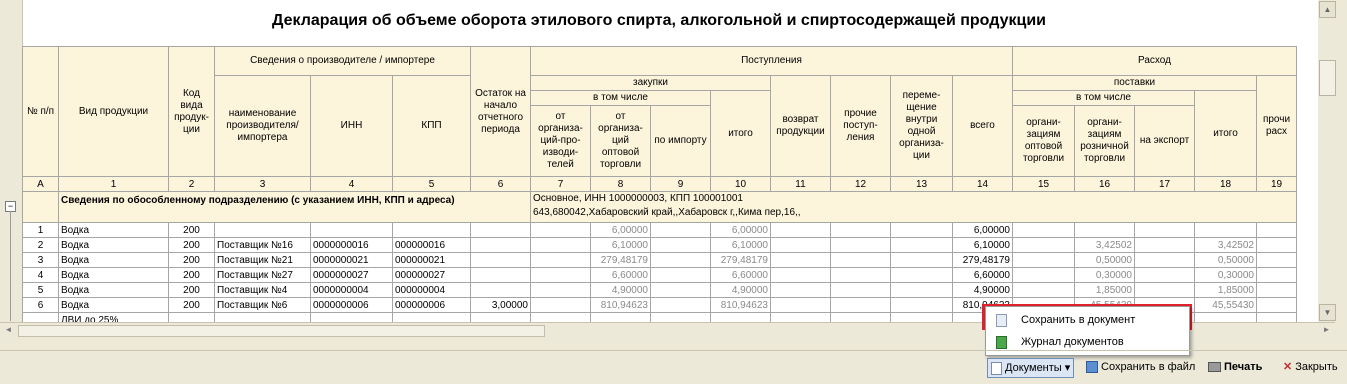 This screenshot has height=384, width=1347. Describe the element at coordinates (1327, 78) in the screenshot. I see `vertical-scroll-thumb` at that location.